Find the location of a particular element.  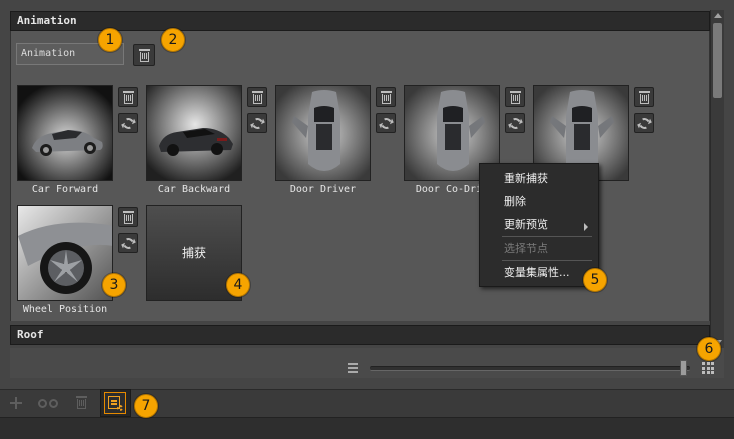

delete-variant-set-button is located at coordinates (144, 55).